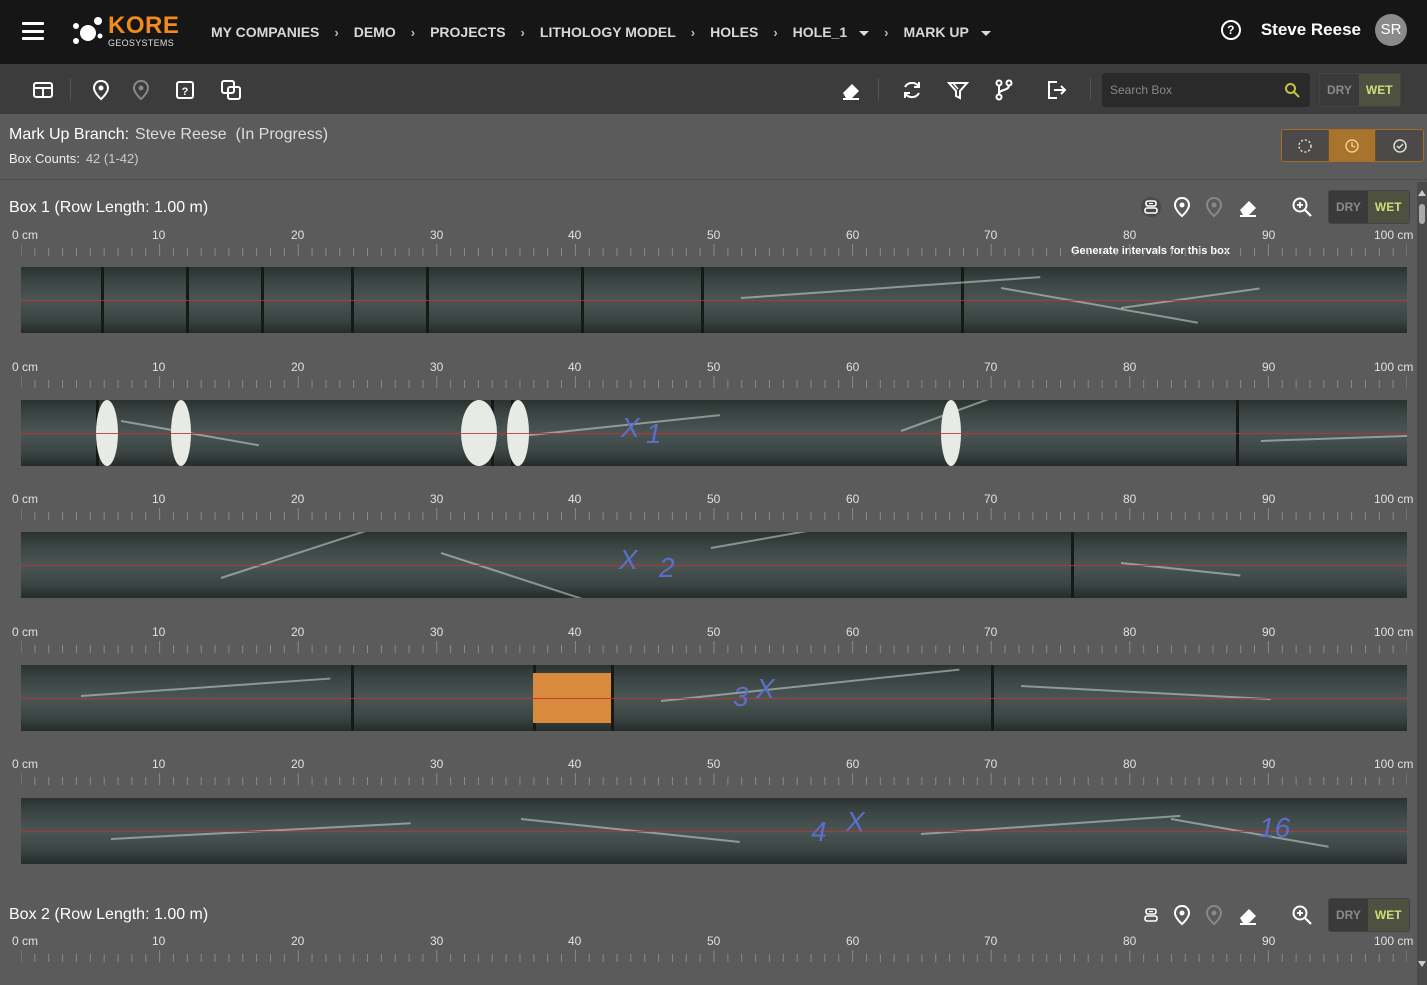 Image resolution: width=1427 pixels, height=985 pixels. I want to click on status-in-progress-button, so click(1352, 145).